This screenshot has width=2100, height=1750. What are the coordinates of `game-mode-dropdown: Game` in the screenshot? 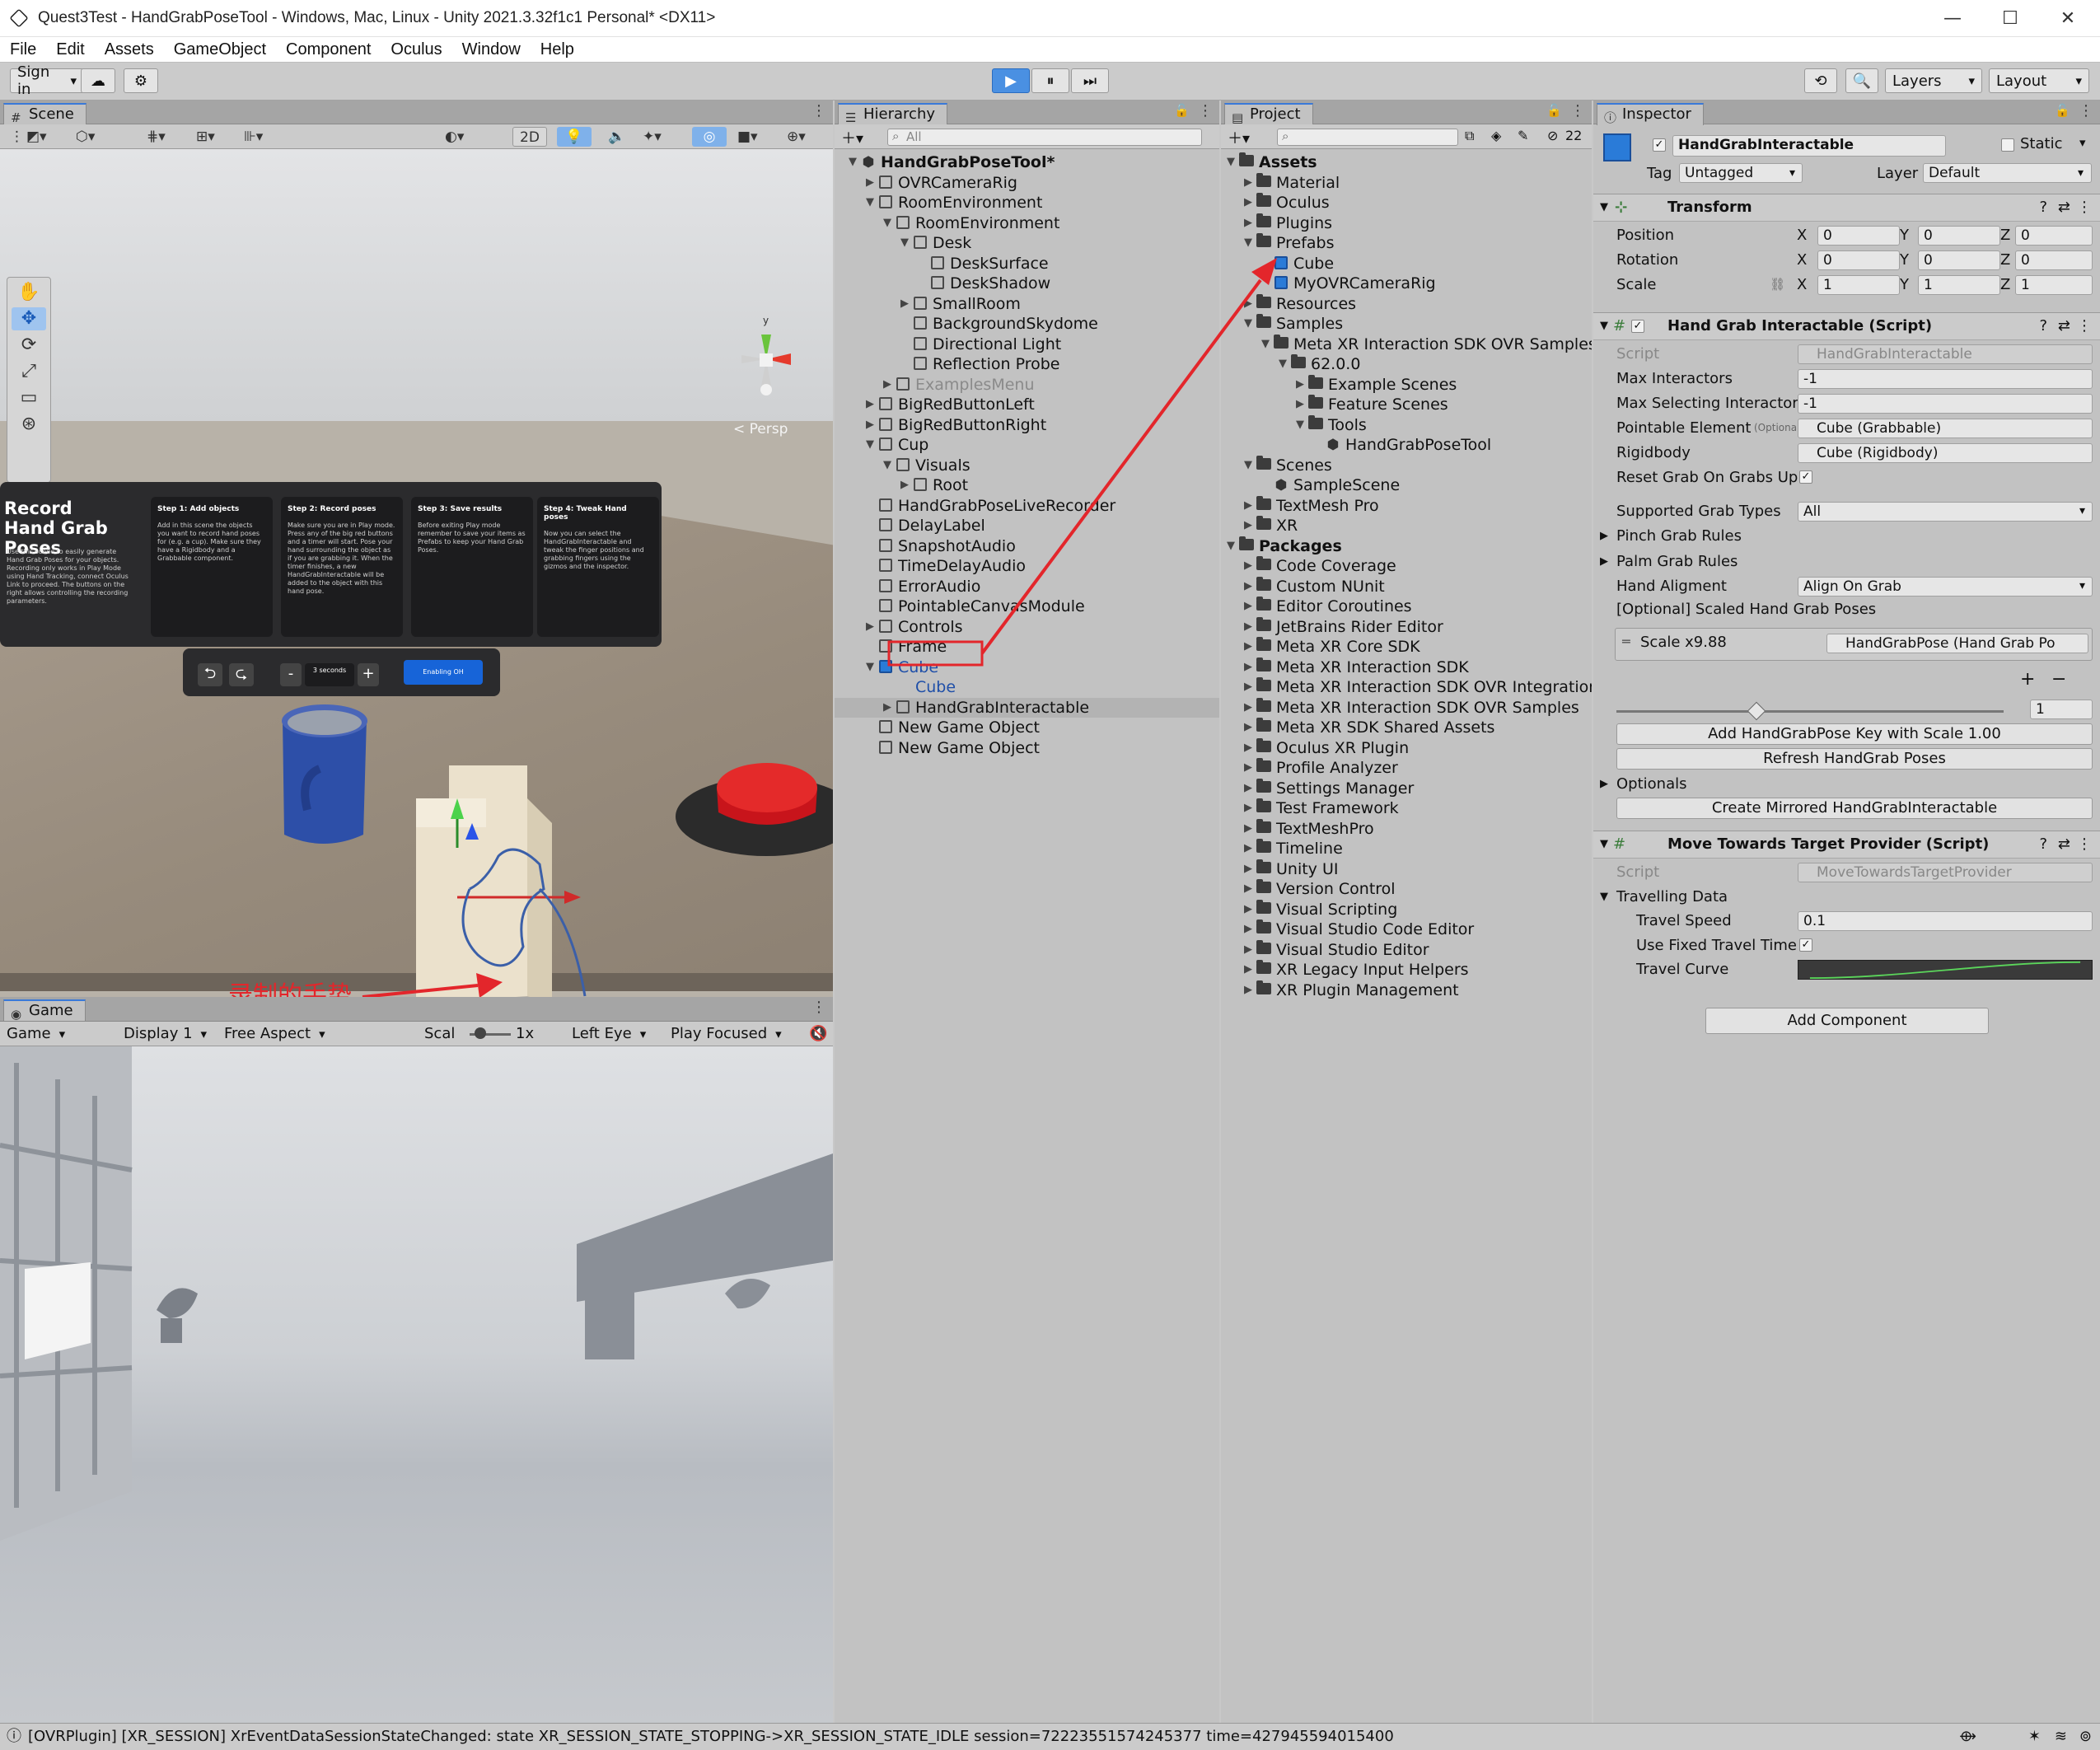 It's located at (58, 1034).